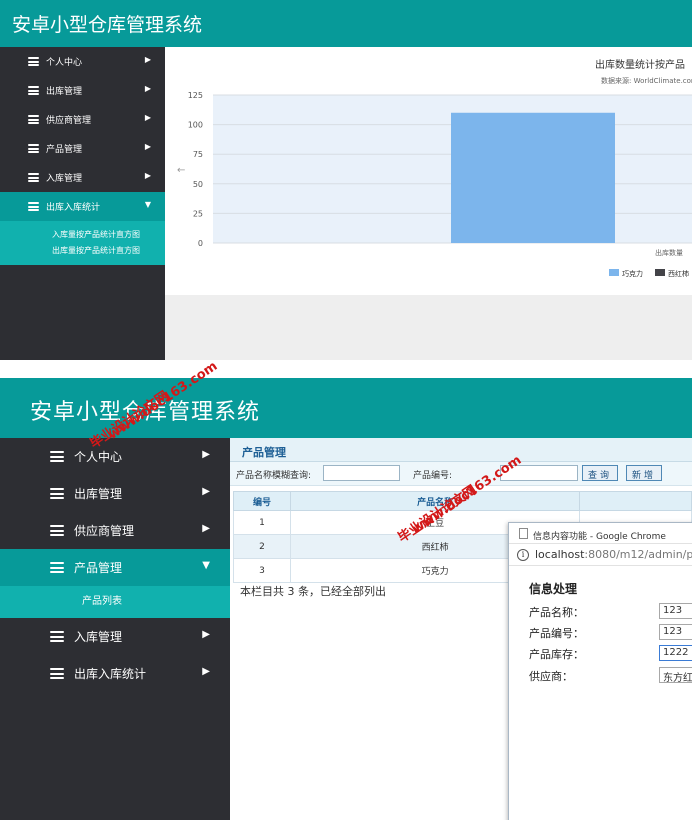 The image size is (692, 820). What do you see at coordinates (461, 474) in the screenshot?
I see `search-bar: 产品名称模糊查询: 产品编号: 查询 新增` at bounding box center [461, 474].